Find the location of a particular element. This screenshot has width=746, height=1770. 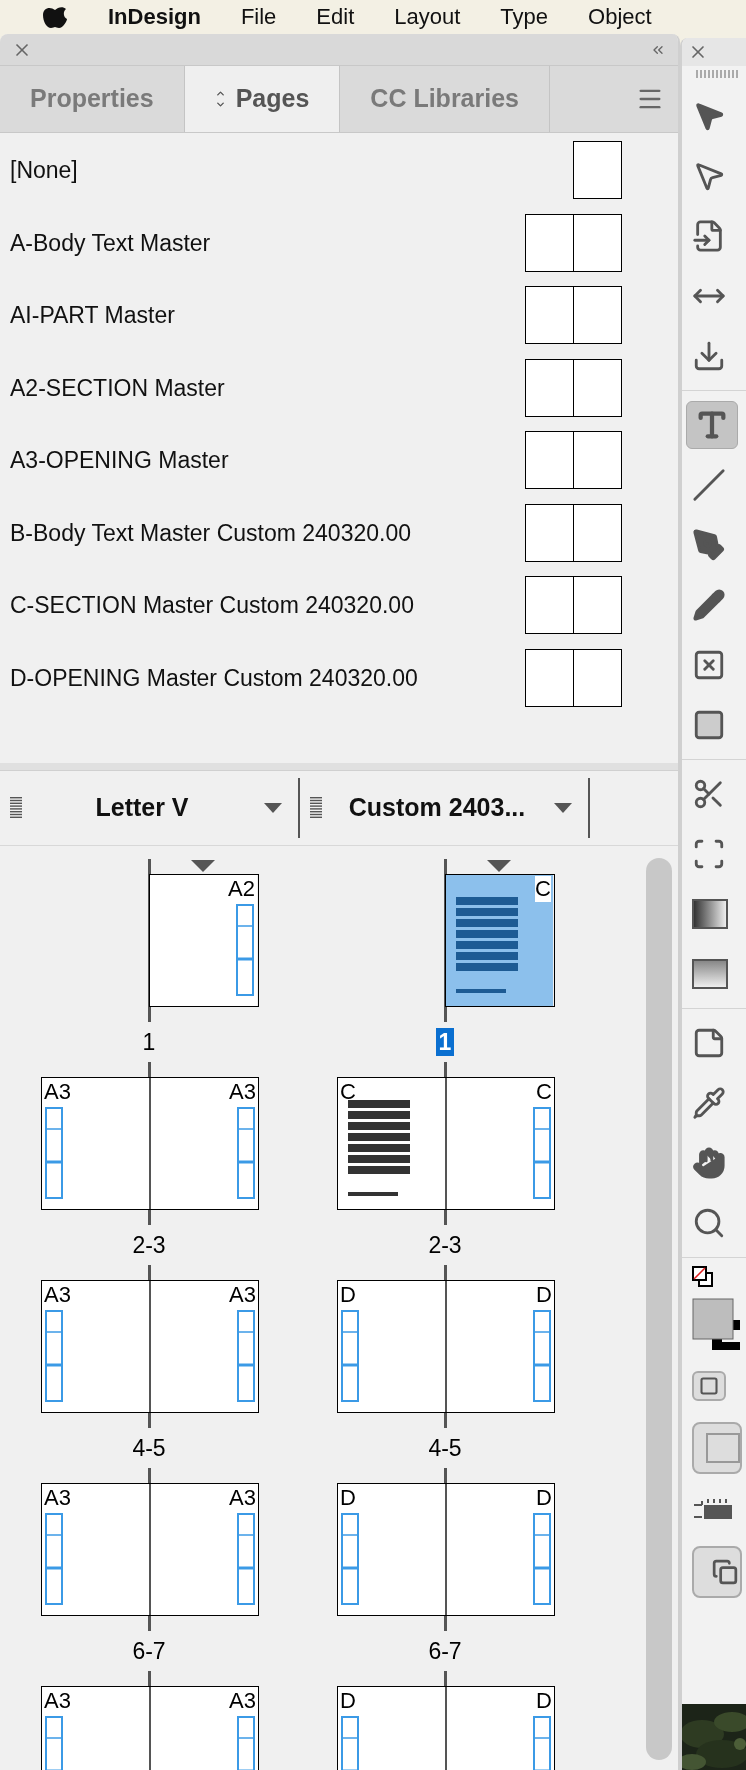

line-icon is located at coordinates (709, 485).